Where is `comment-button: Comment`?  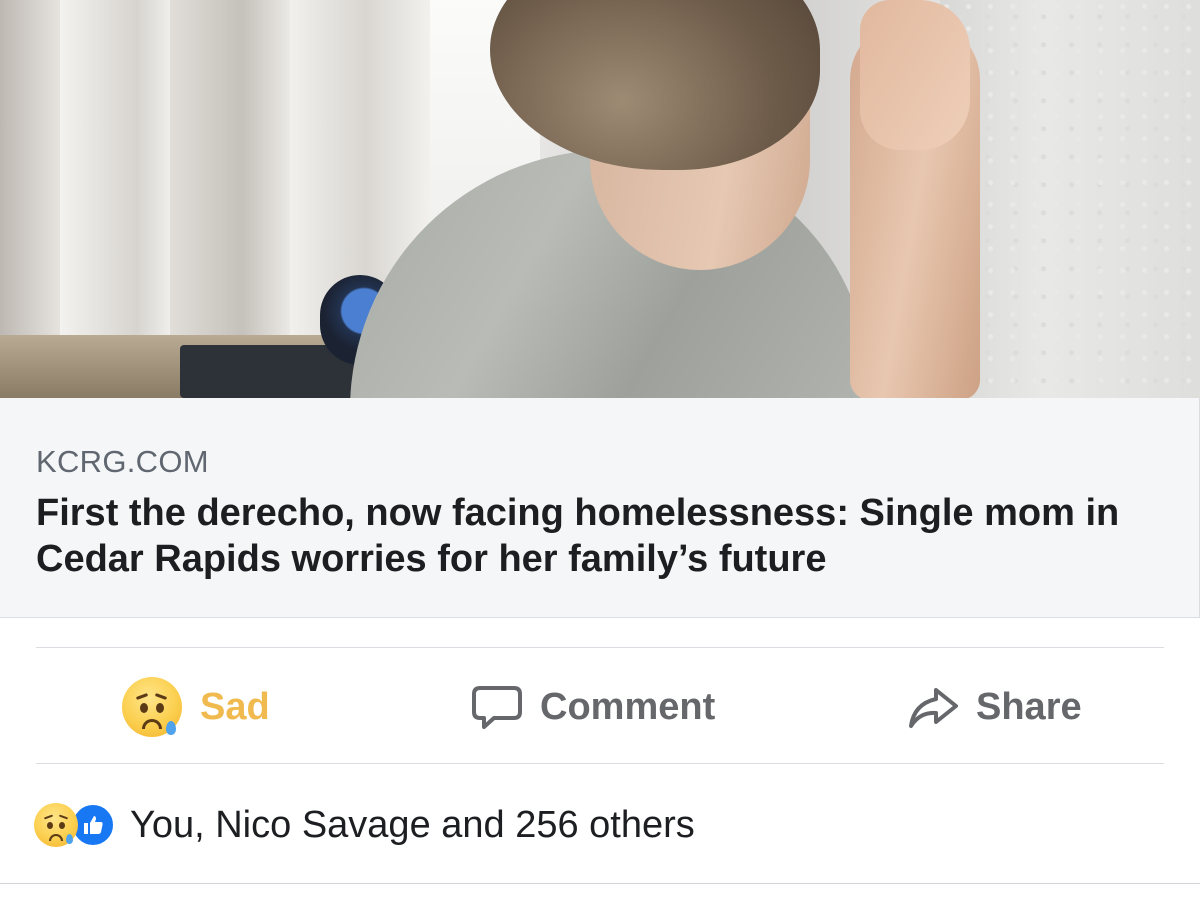 comment-button: Comment is located at coordinates (592, 707).